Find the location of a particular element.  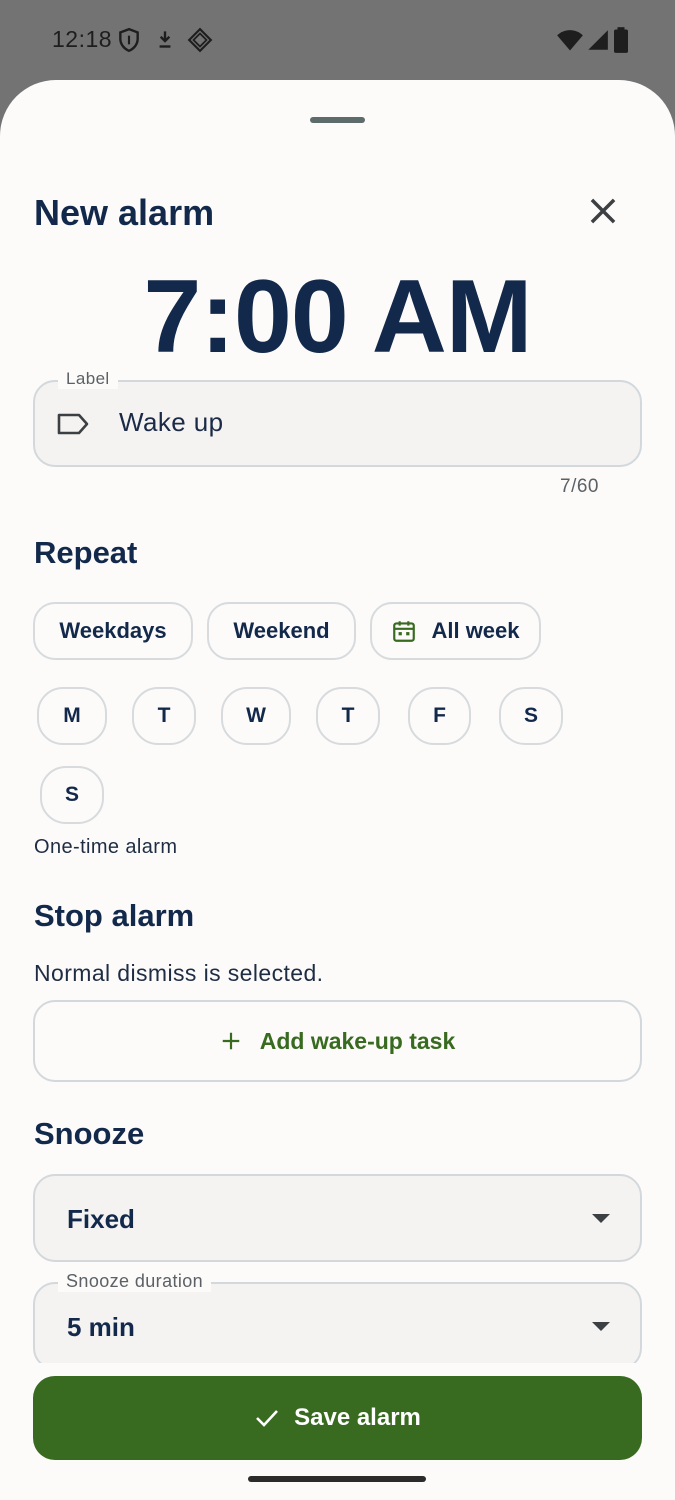

add-task-label: Add wake-up task is located at coordinates (357, 1040).